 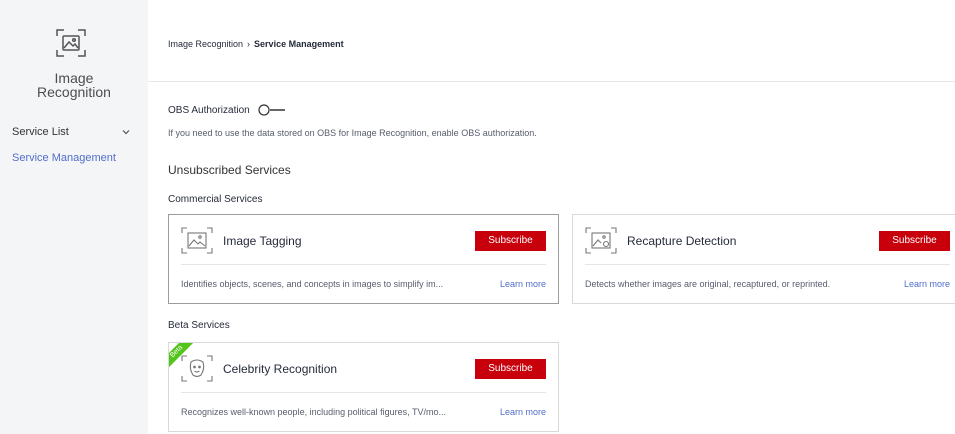 I want to click on recapture-detection-subscribe-button: Subscribe, so click(x=914, y=240).